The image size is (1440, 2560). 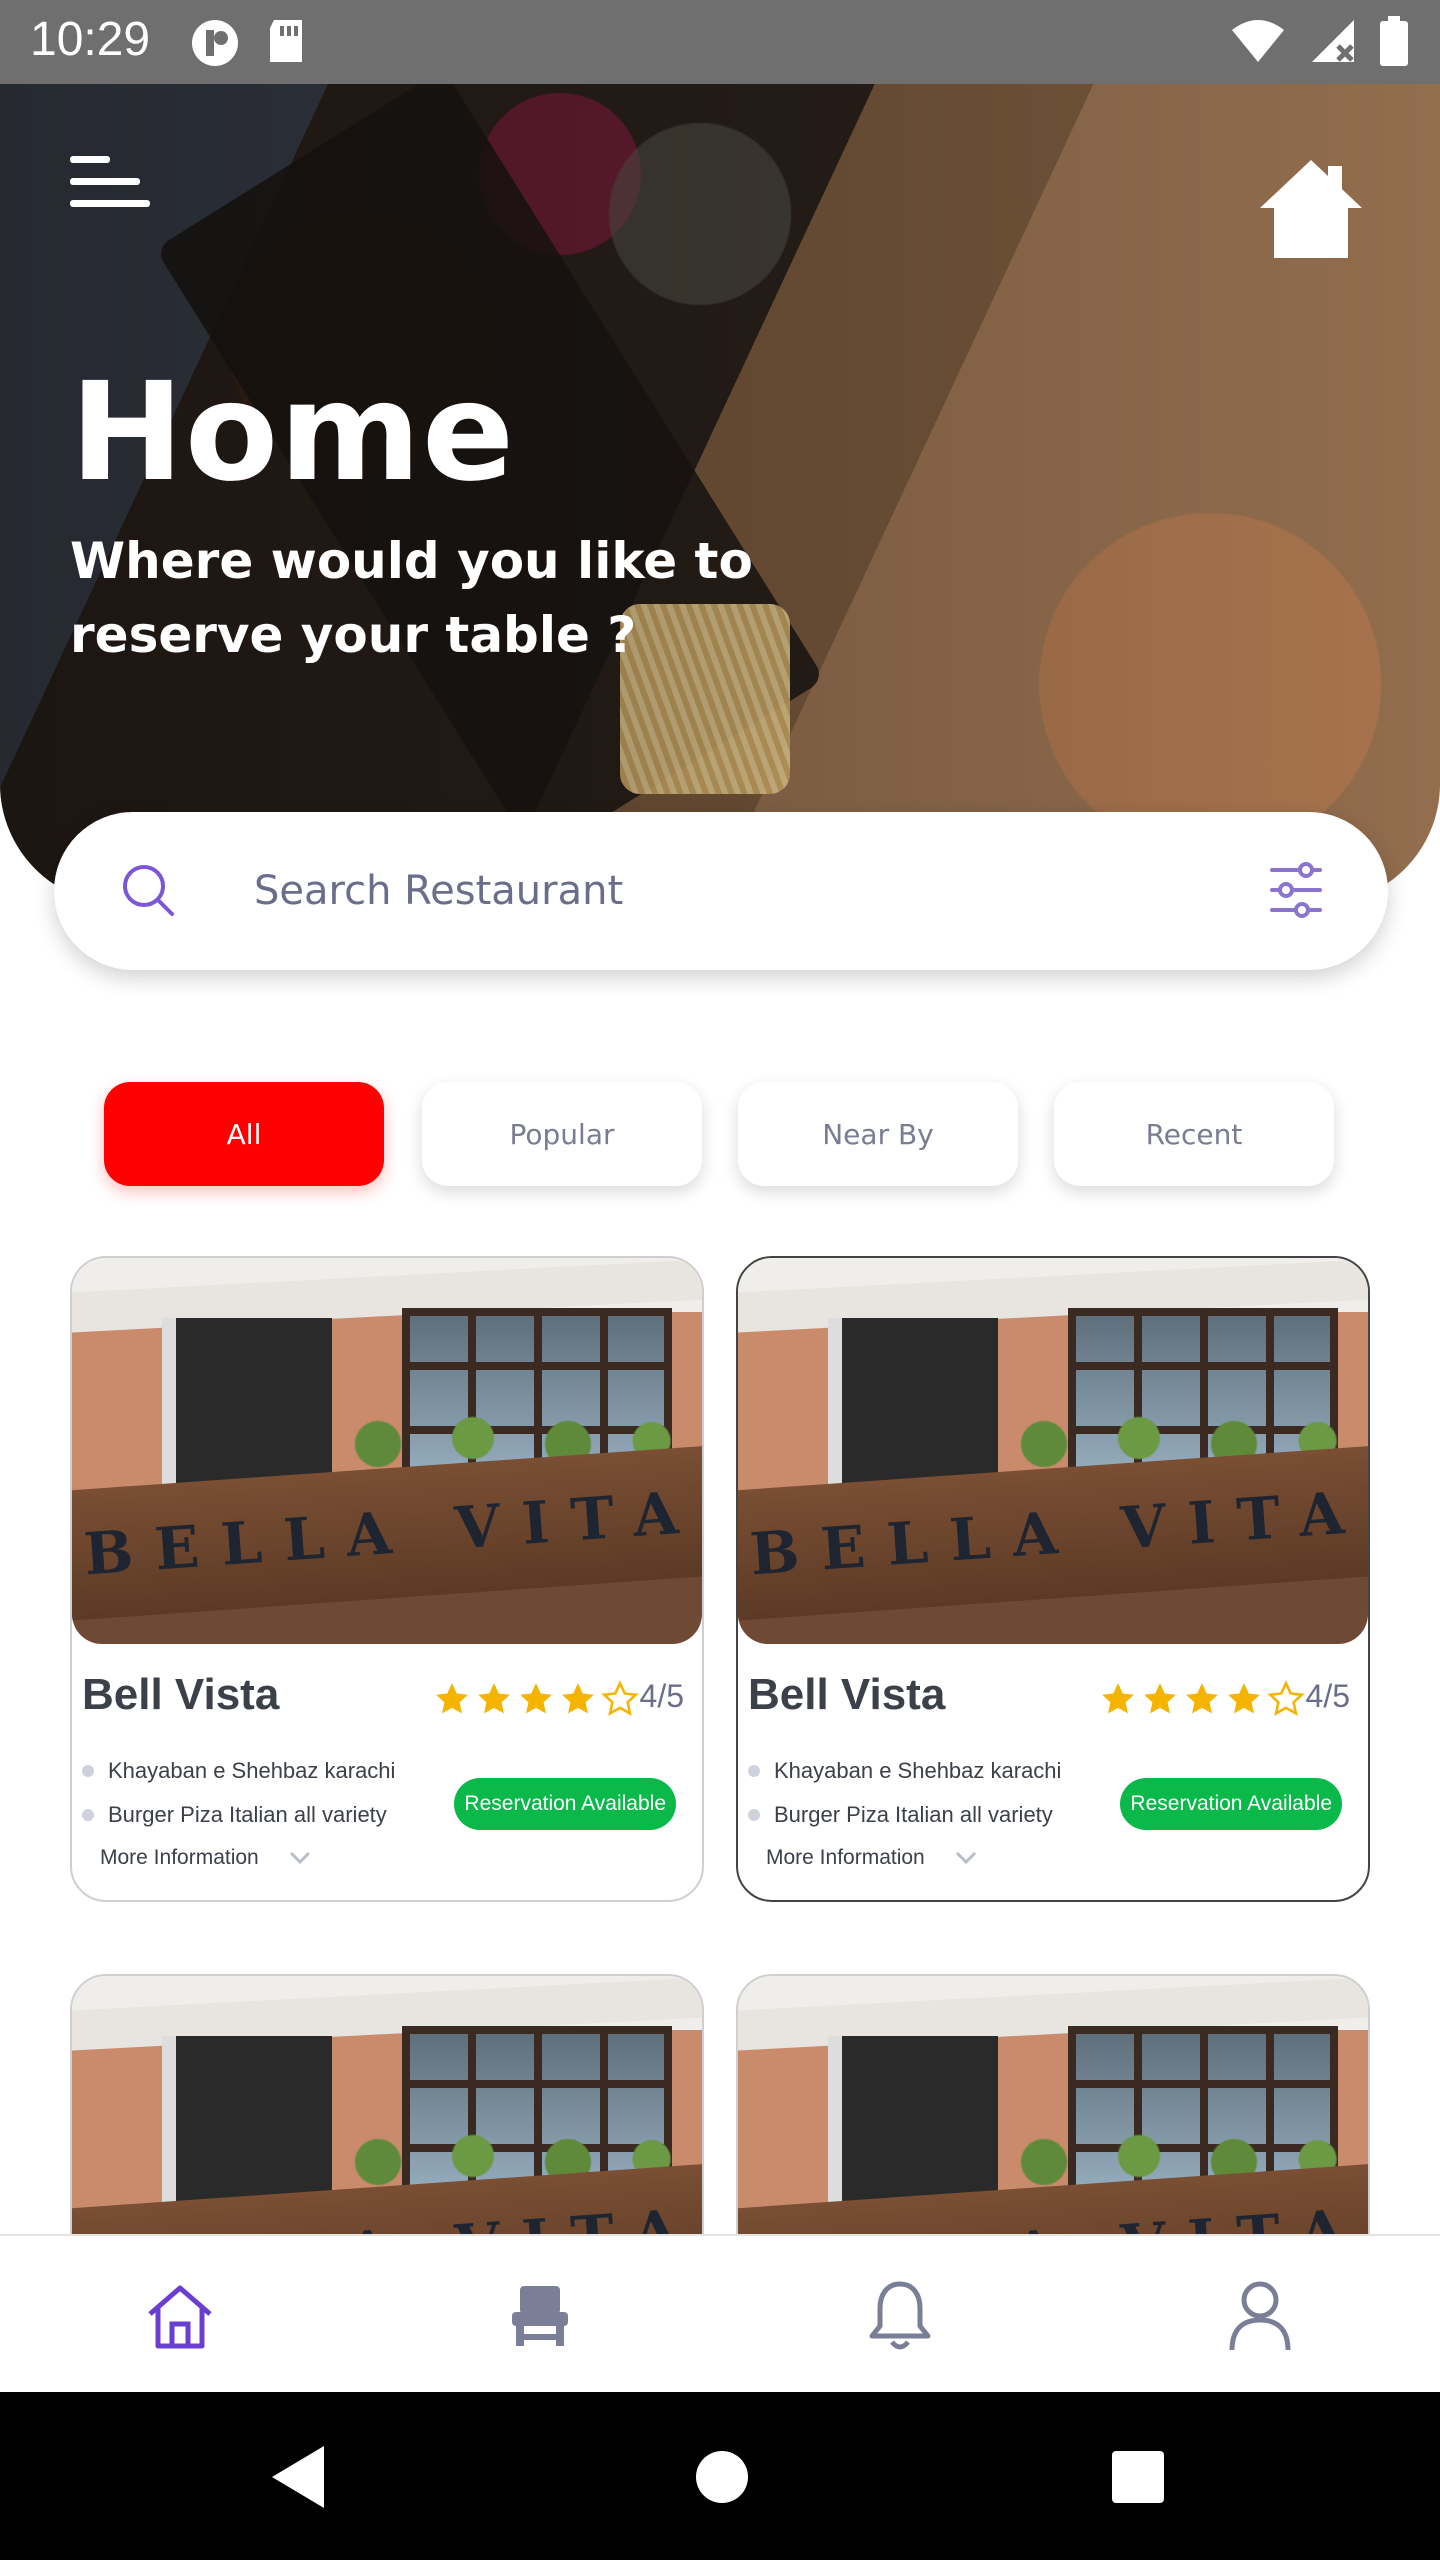 I want to click on status-time: 10:29, so click(x=90, y=39).